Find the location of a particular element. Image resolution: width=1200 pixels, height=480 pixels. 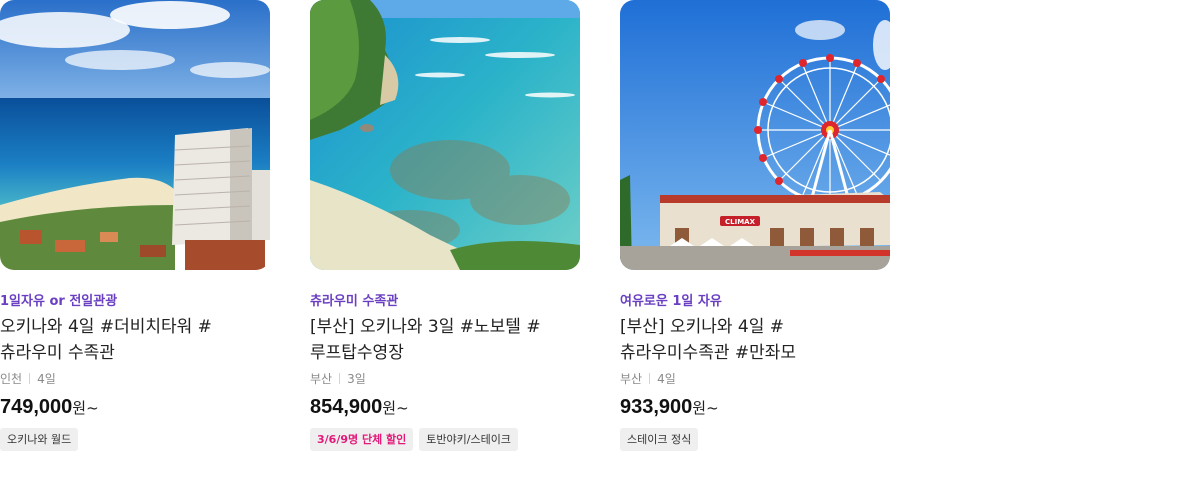

feature-badge: 스테이크 정식 is located at coordinates (659, 439).